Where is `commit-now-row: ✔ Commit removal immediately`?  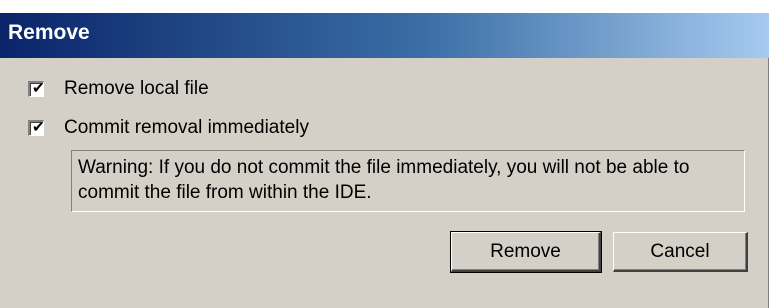
commit-now-row: ✔ Commit removal immediately is located at coordinates (168, 128).